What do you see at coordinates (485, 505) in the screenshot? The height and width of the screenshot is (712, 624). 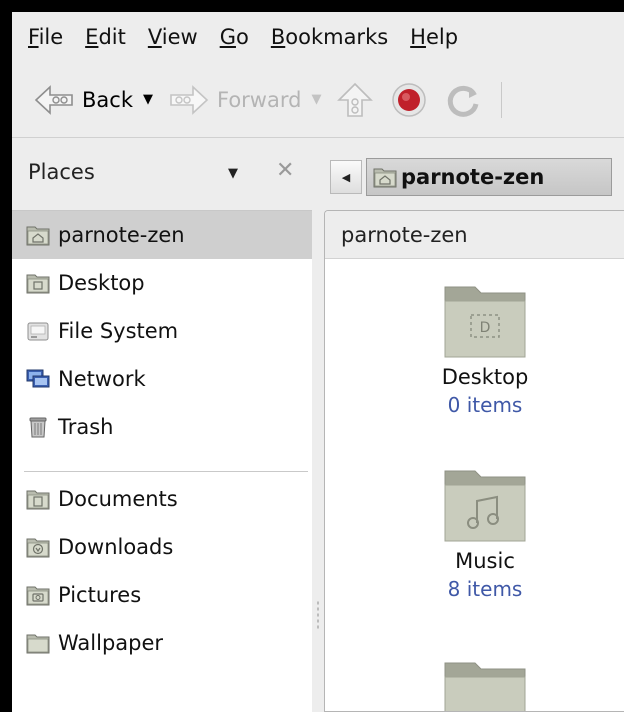 I see `music-folder-icon` at bounding box center [485, 505].